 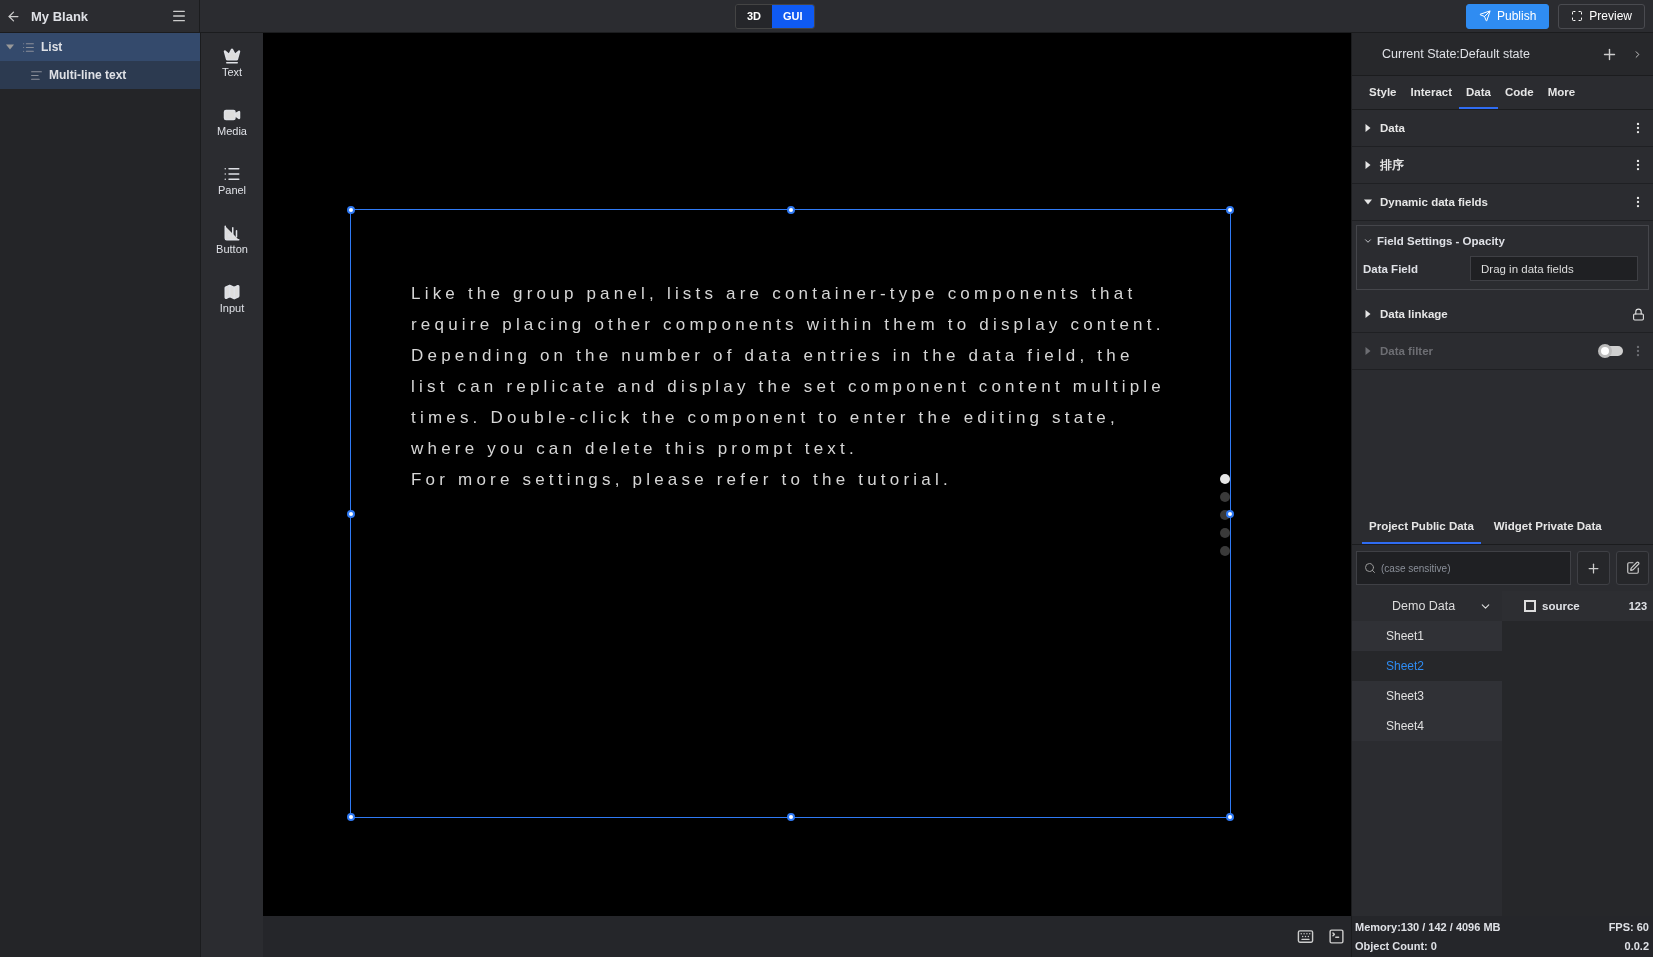 I want to click on section-title: 排序, so click(x=1392, y=165).